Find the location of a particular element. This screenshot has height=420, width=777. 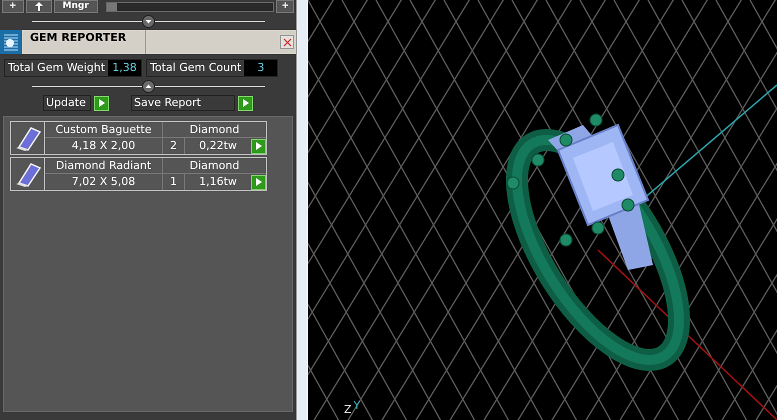

stat-label: Total Gem Count is located at coordinates (195, 68).